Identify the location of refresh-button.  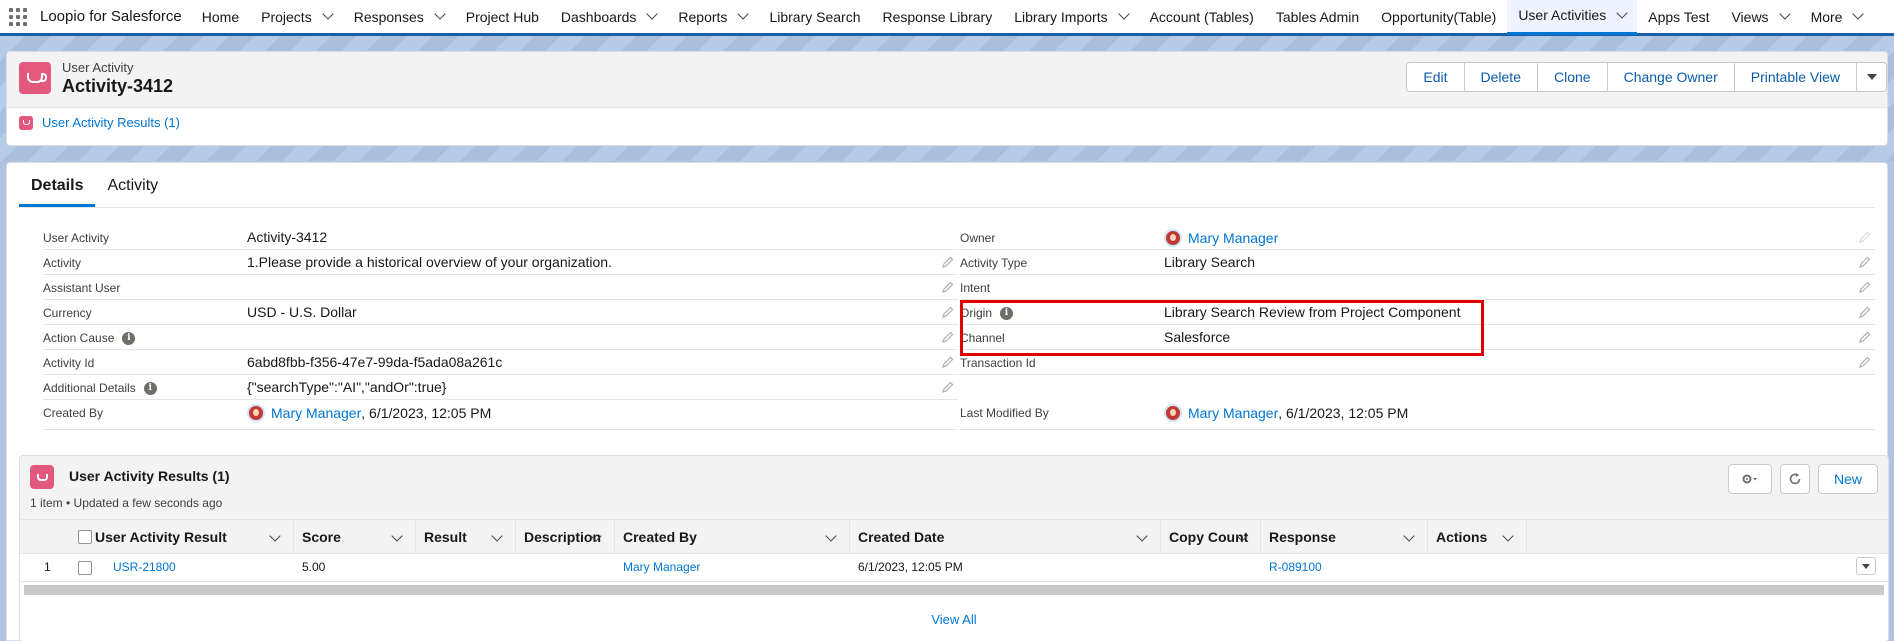
(1795, 479).